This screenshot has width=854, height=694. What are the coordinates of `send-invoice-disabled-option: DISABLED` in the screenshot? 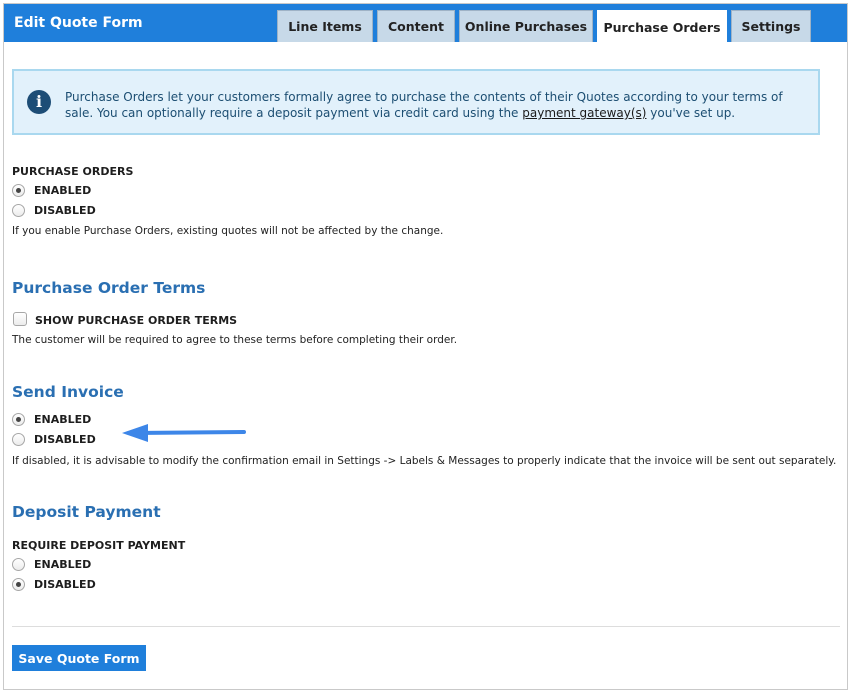 It's located at (54, 439).